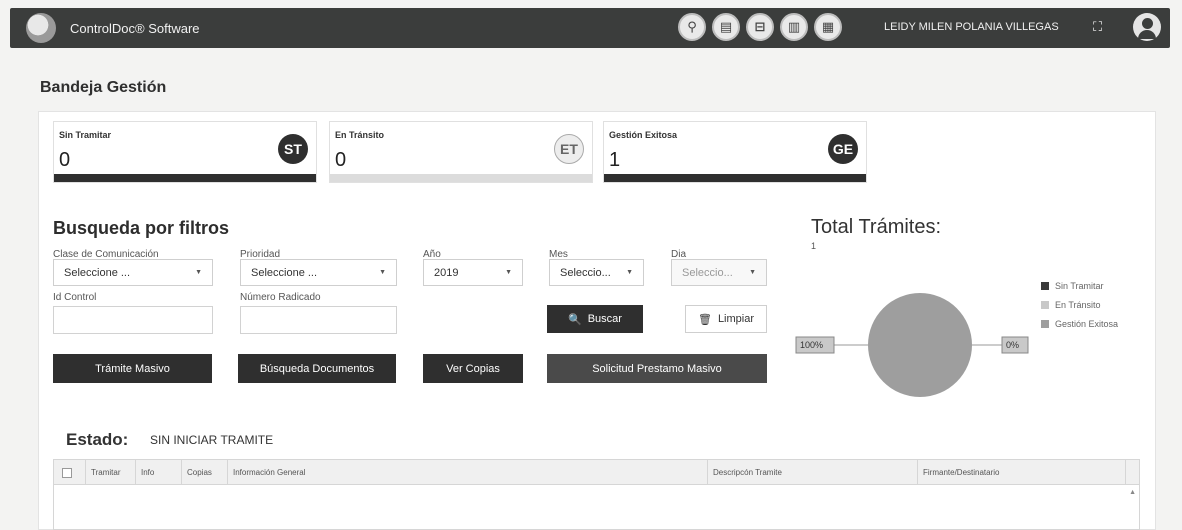 The image size is (1182, 530). Describe the element at coordinates (1097, 27) in the screenshot. I see `fullscreen-icon: ⛶` at that location.